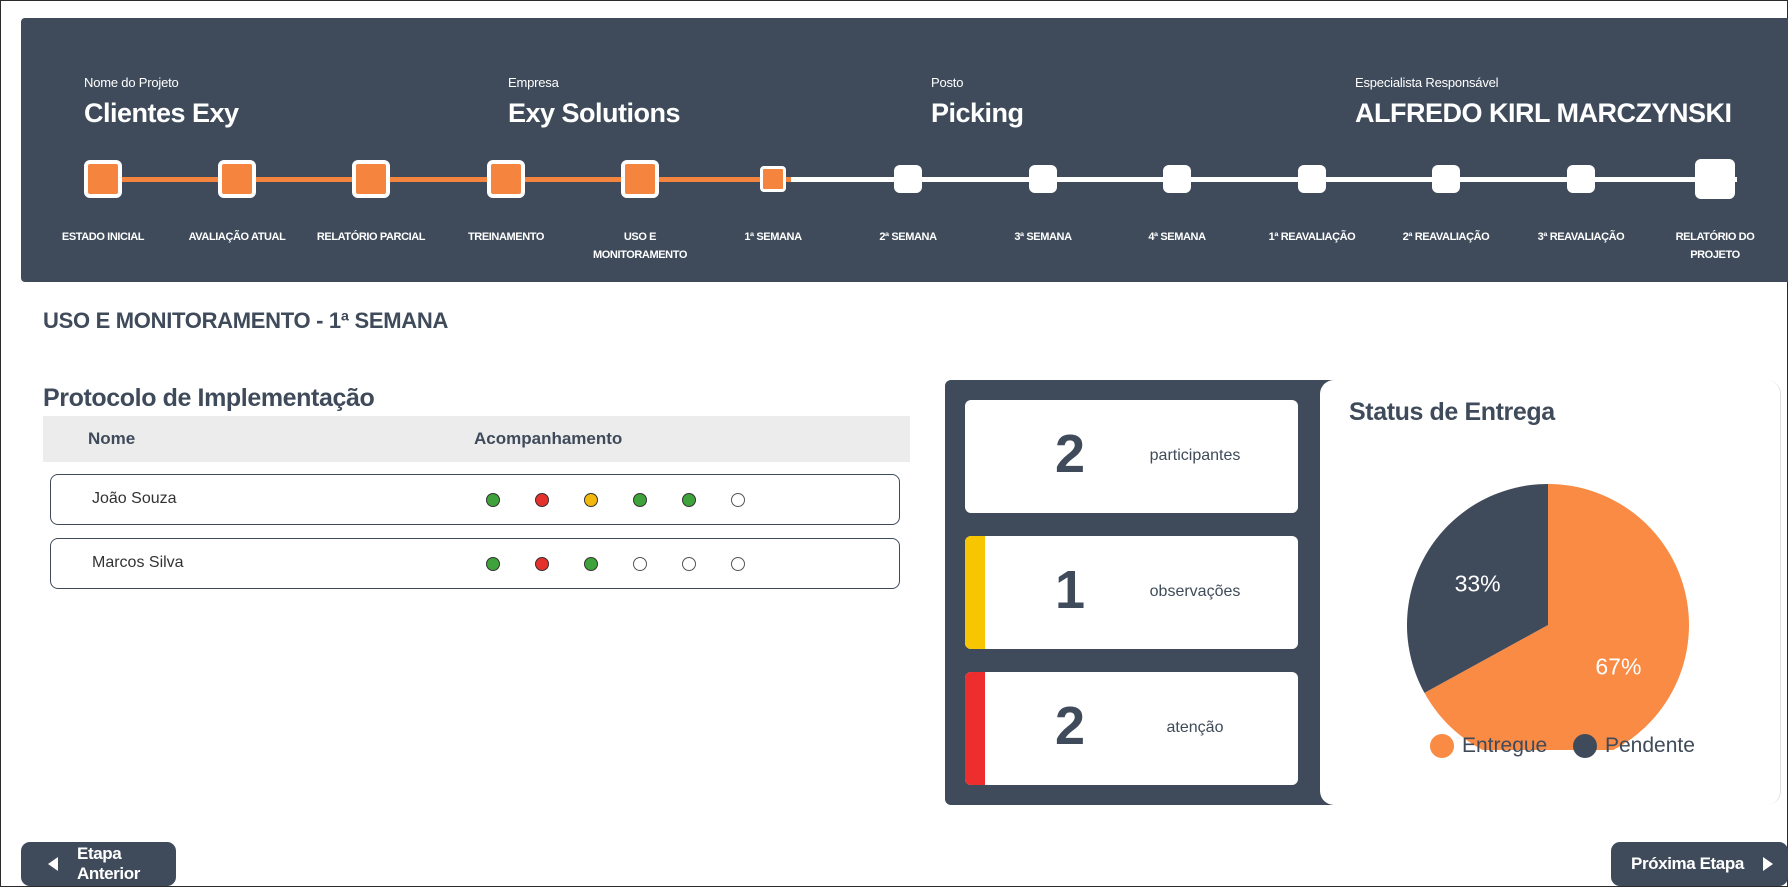 The image size is (1788, 887). What do you see at coordinates (1687, 863) in the screenshot?
I see `next-step-label: Próxima Etapa` at bounding box center [1687, 863].